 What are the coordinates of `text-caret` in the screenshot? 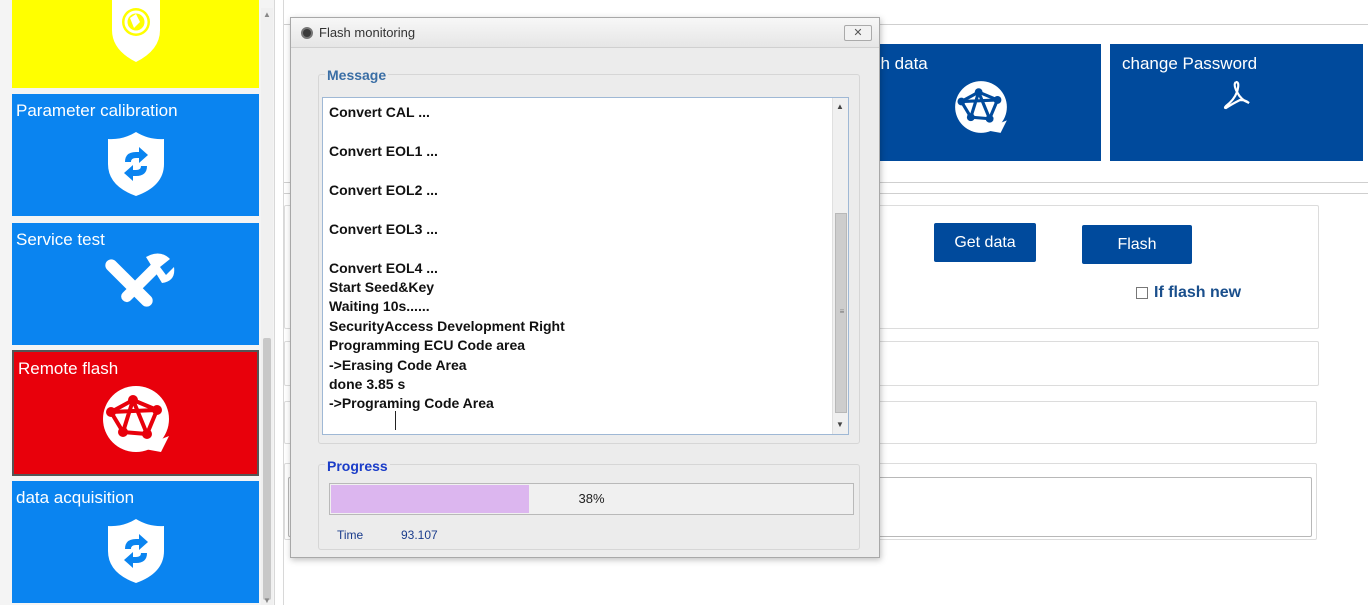 It's located at (395, 420).